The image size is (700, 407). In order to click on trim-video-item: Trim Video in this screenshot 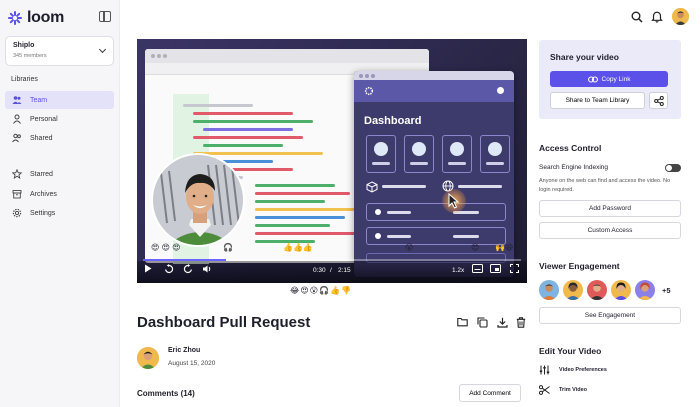, I will do `click(563, 390)`.